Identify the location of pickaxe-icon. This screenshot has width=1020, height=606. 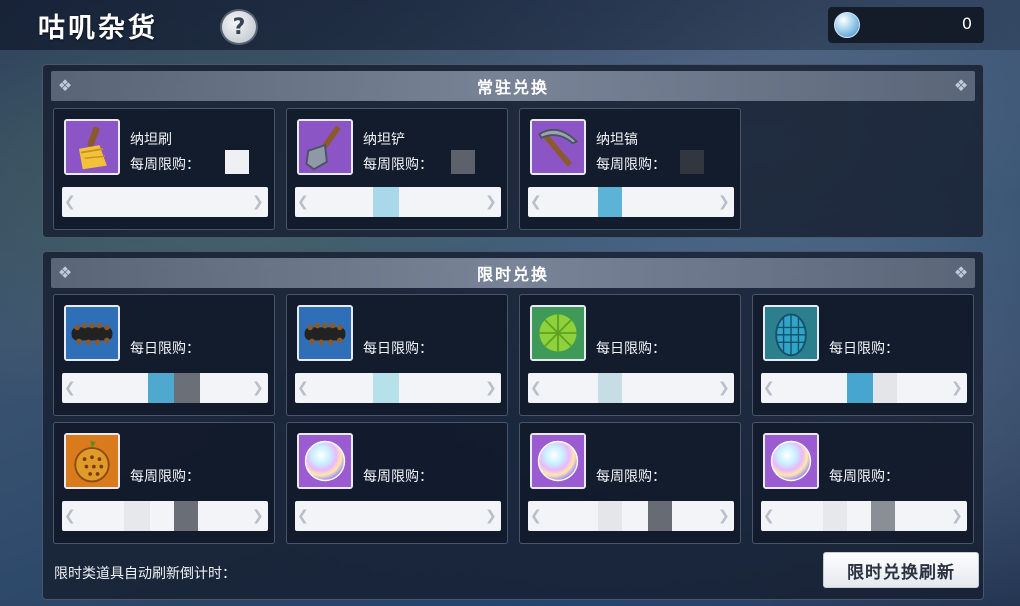
(558, 147).